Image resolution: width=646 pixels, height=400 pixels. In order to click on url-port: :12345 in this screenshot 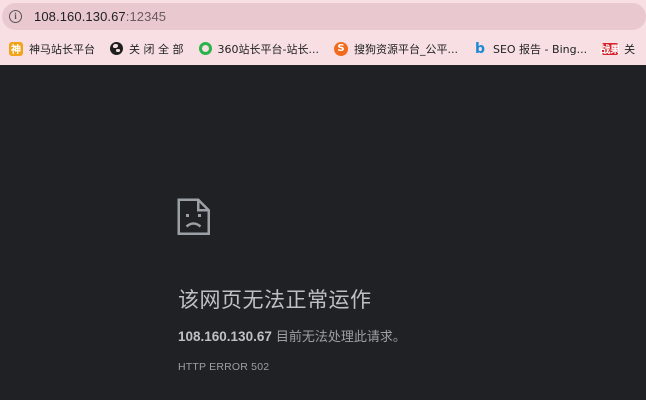, I will do `click(146, 16)`.